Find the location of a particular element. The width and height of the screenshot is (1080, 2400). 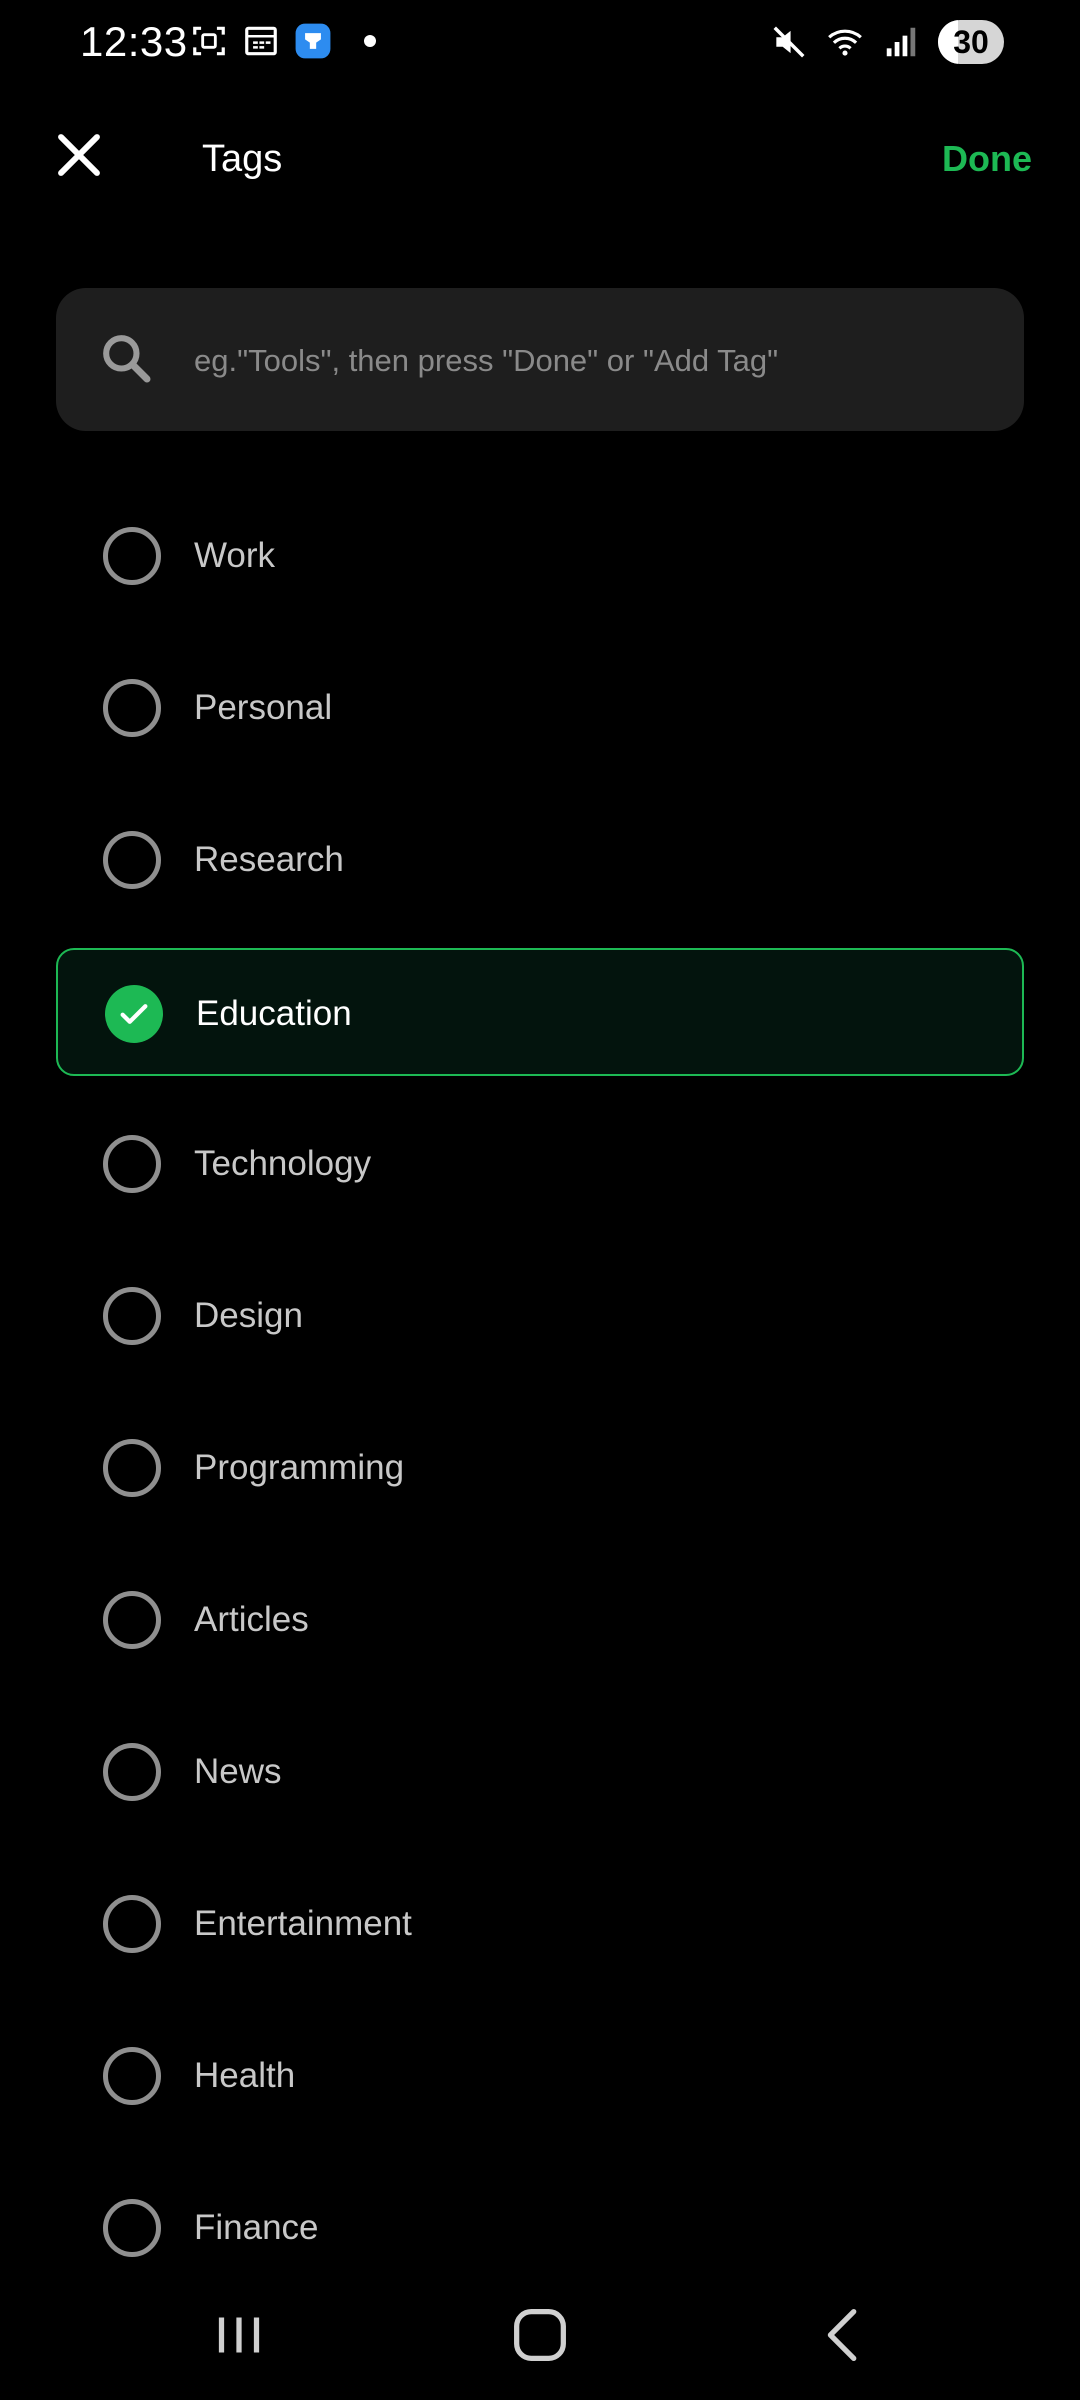

signal-icon is located at coordinates (901, 42).